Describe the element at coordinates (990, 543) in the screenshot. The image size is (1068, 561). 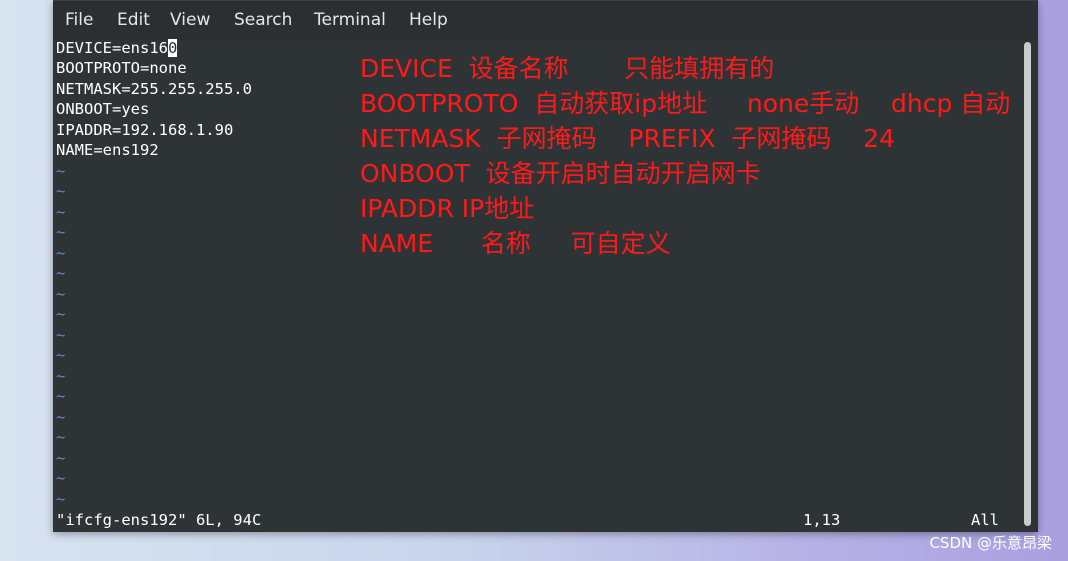
I see `watermark: CSDN @乐意昂梁` at that location.